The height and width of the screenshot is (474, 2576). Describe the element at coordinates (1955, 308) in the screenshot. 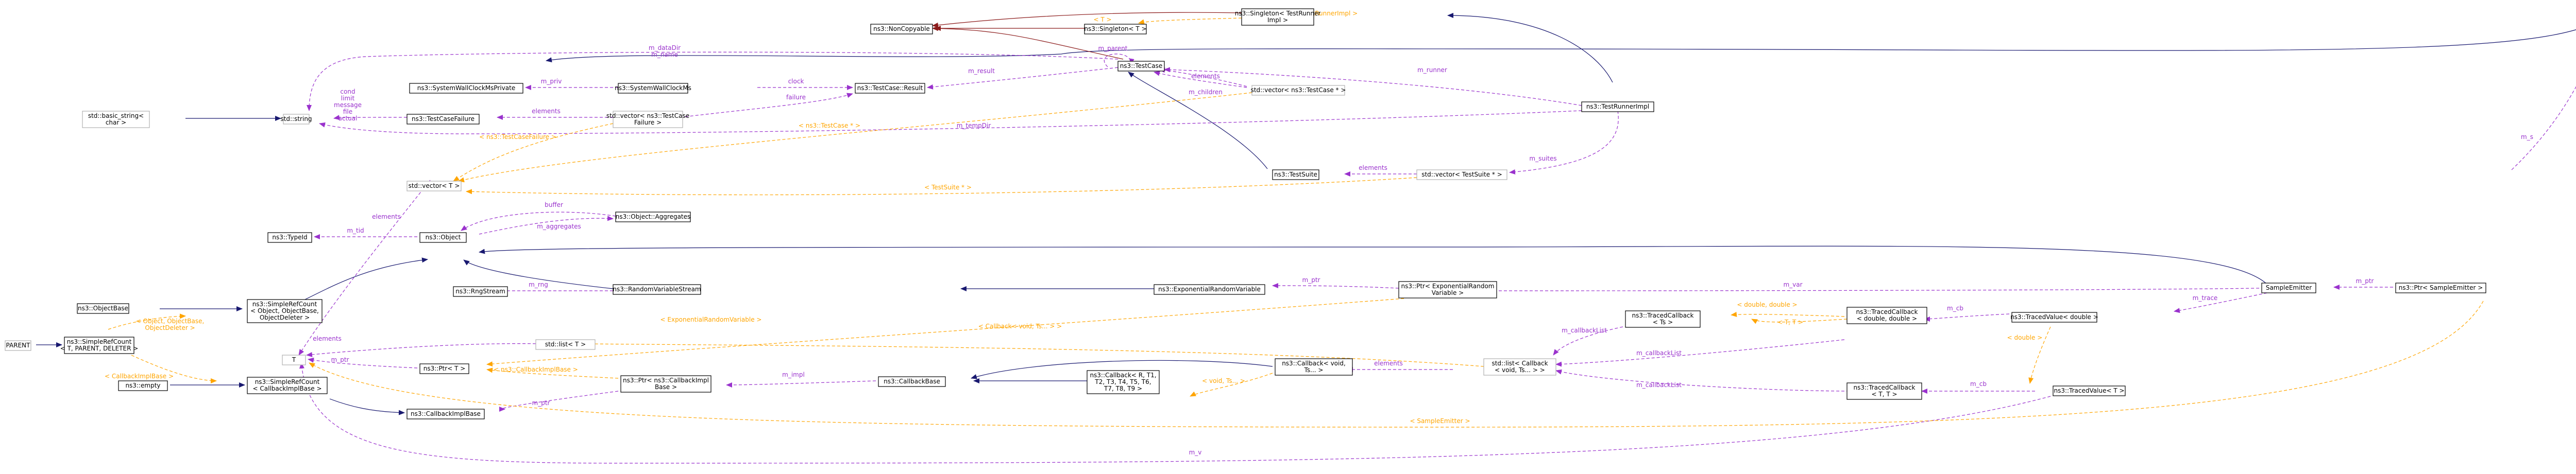

I see `edge-label-cb-double: m_cb` at that location.